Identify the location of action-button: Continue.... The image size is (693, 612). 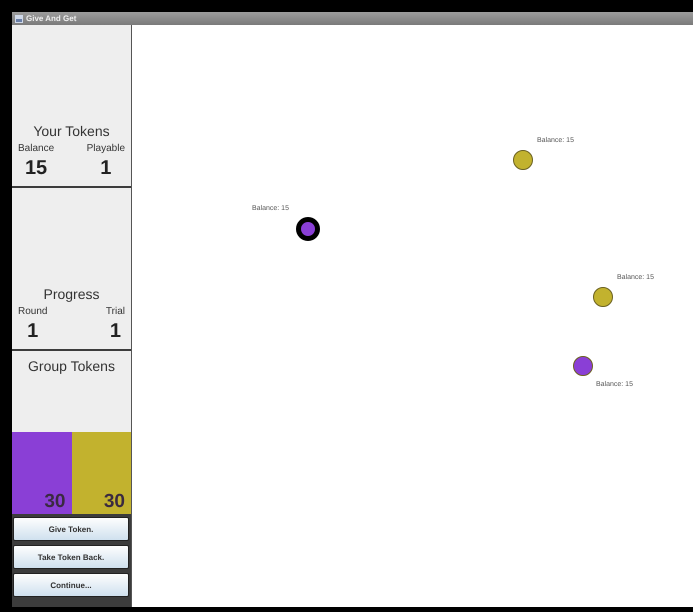
(71, 585).